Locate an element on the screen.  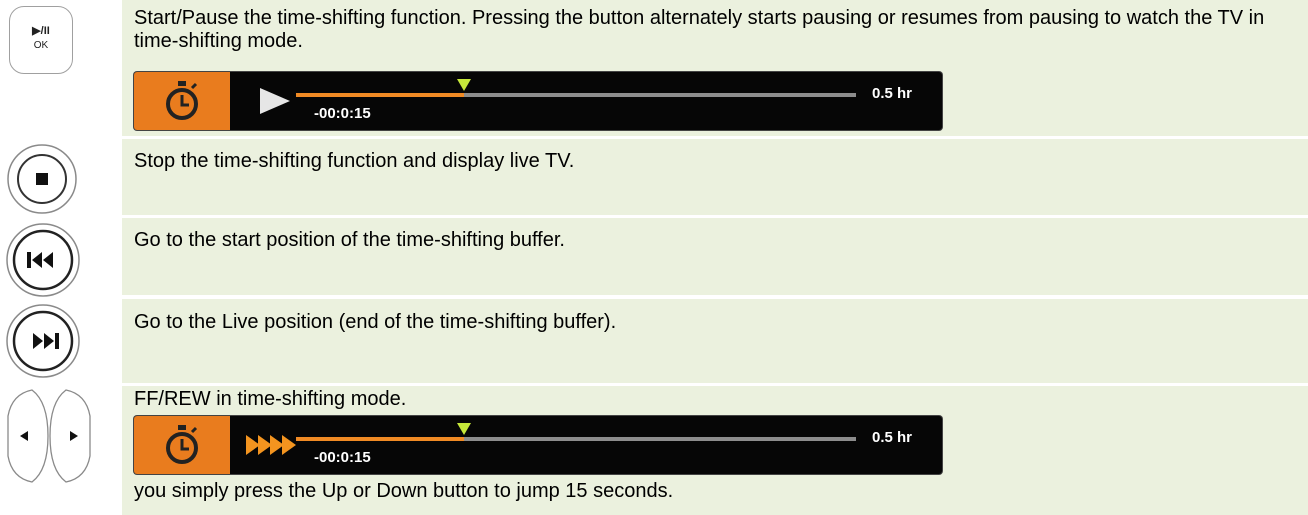
skip-back-button is located at coordinates (43, 260).